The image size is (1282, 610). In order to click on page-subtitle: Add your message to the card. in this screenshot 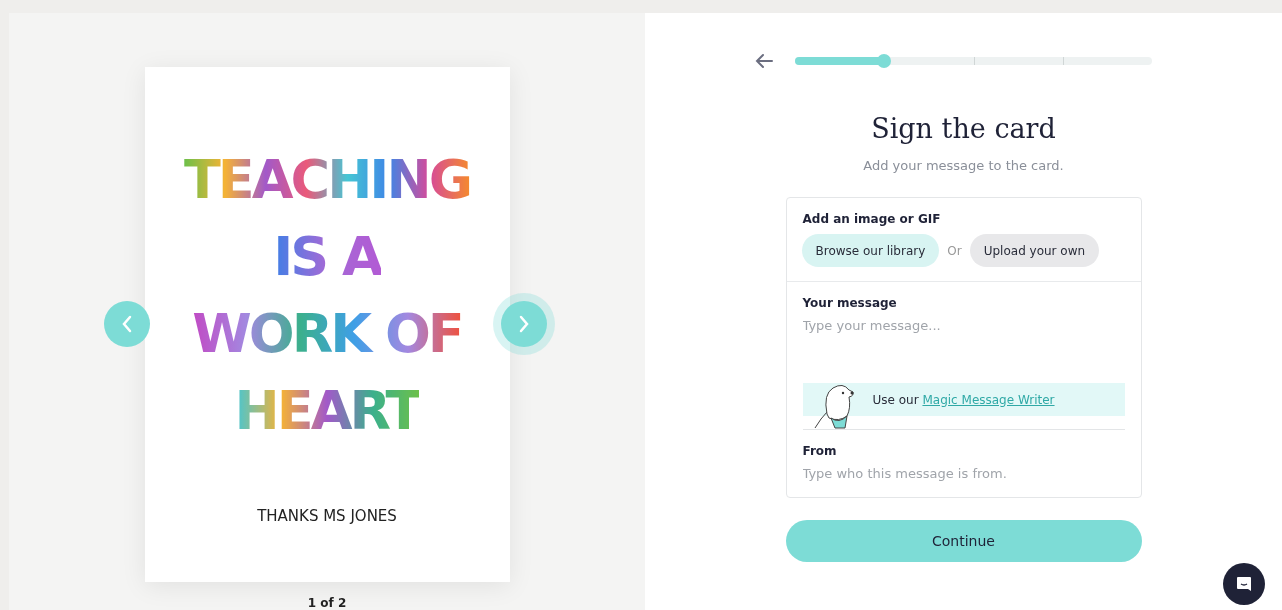, I will do `click(963, 165)`.